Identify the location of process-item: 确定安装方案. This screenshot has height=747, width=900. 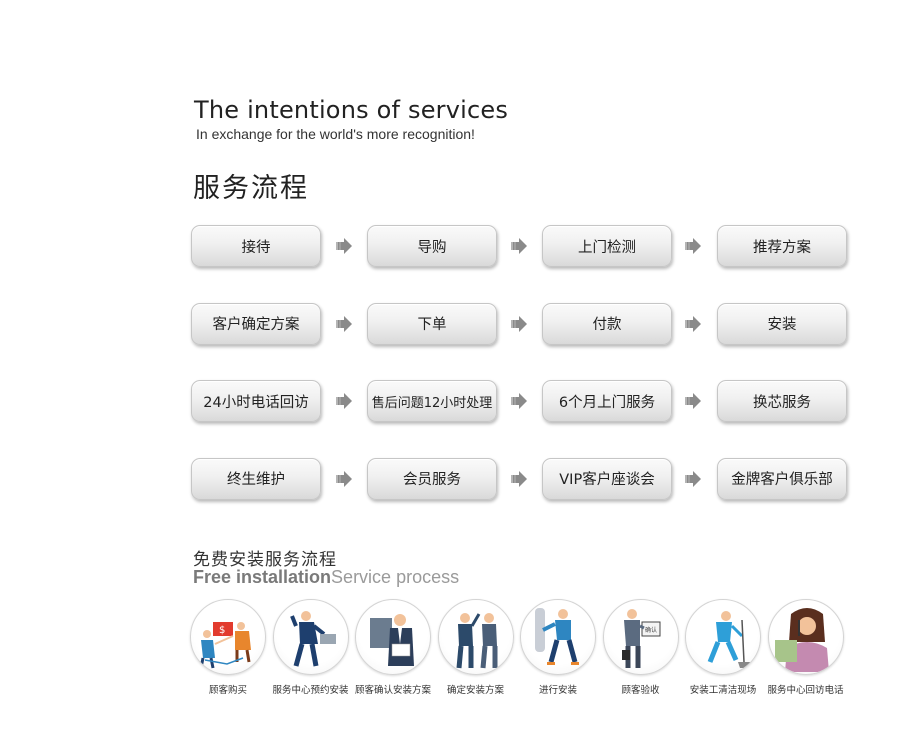
(476, 647).